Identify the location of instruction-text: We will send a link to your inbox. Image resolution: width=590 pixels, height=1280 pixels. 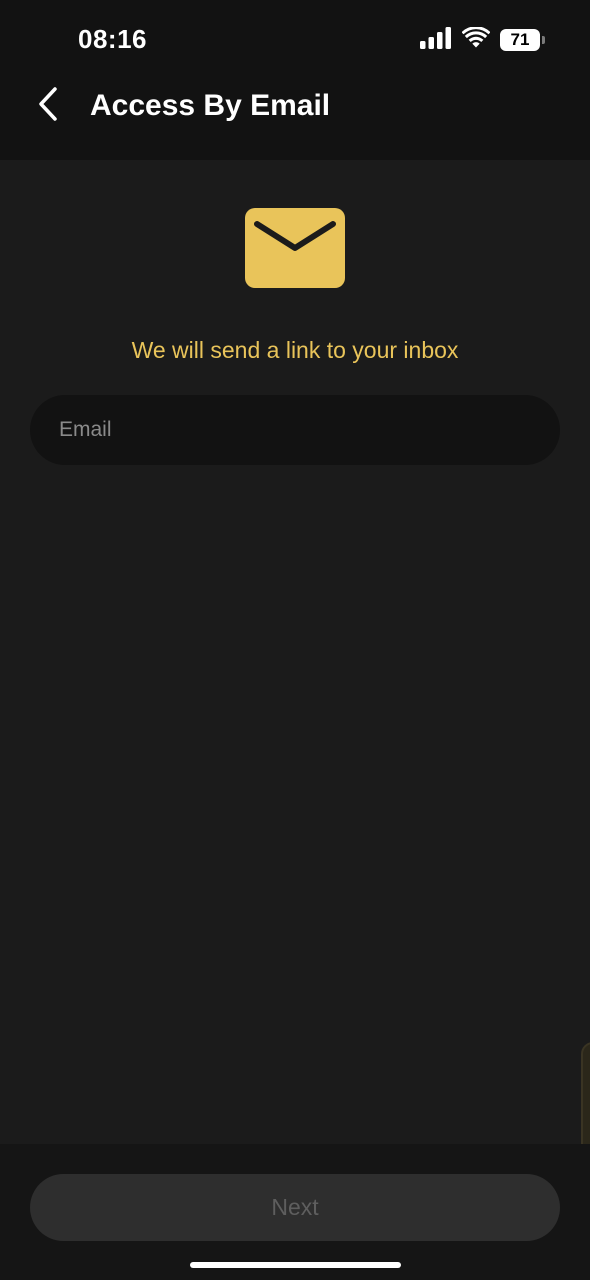
(295, 350).